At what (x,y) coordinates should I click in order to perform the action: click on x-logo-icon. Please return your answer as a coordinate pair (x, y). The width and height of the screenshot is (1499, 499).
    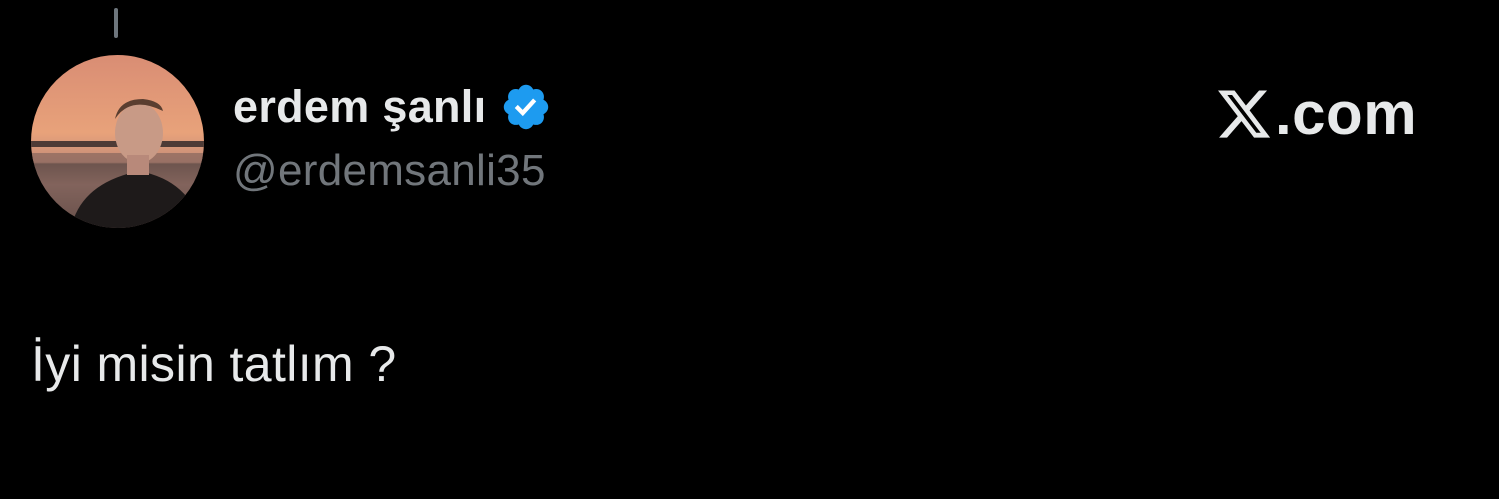
    Looking at the image, I should click on (1244, 114).